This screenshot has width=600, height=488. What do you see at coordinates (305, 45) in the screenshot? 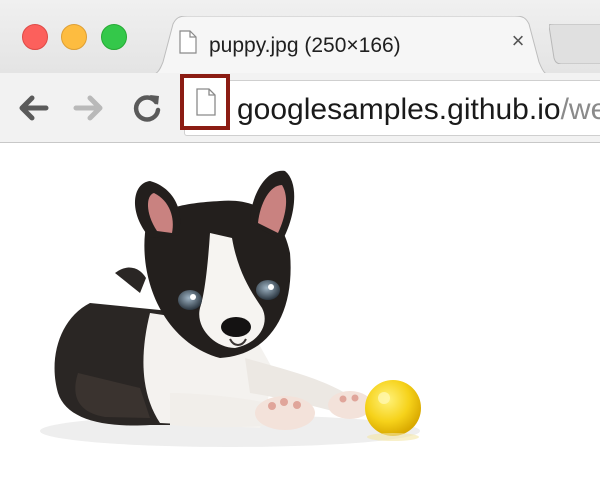
I see `tab-title: puppy.jpg (250×166)` at bounding box center [305, 45].